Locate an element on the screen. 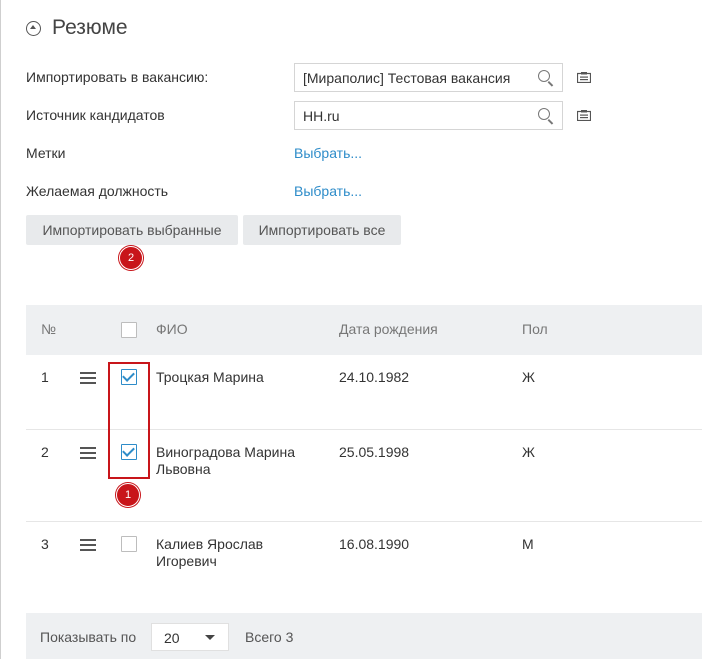 The image size is (702, 659). header-gender: Пол is located at coordinates (535, 329).